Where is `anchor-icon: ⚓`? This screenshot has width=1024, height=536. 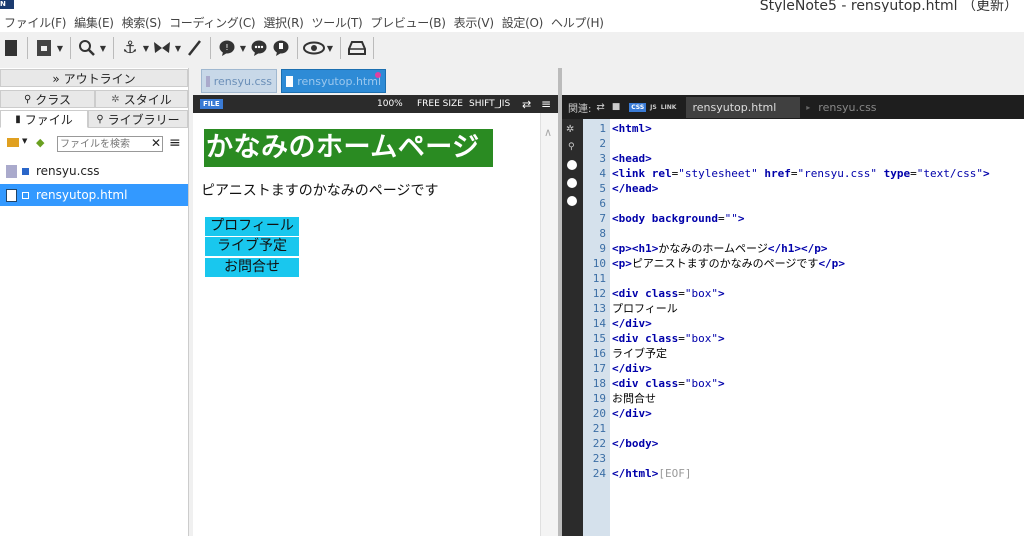
anchor-icon: ⚓ is located at coordinates (130, 48).